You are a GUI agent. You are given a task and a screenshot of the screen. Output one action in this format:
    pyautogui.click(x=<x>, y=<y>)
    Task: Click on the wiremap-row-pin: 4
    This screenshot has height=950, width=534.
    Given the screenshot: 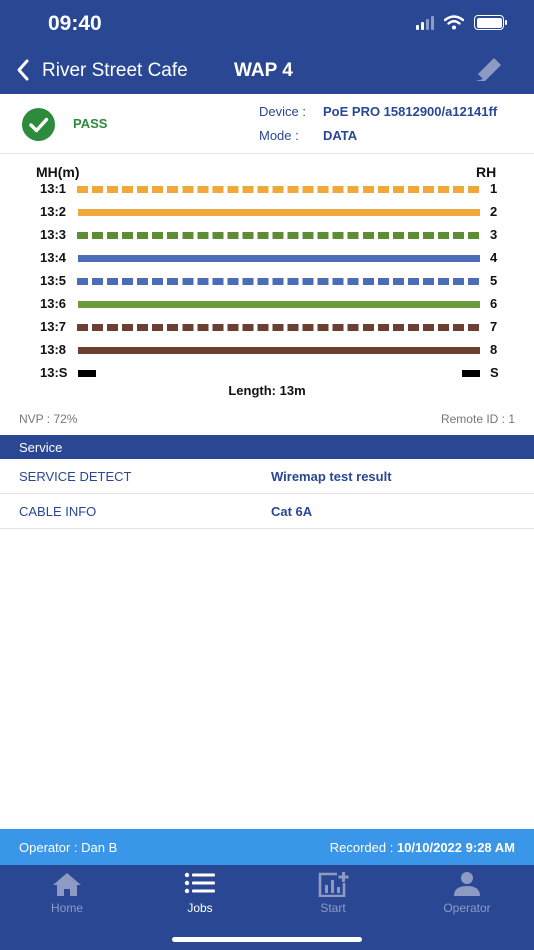 What is the action you would take?
    pyautogui.click(x=494, y=257)
    